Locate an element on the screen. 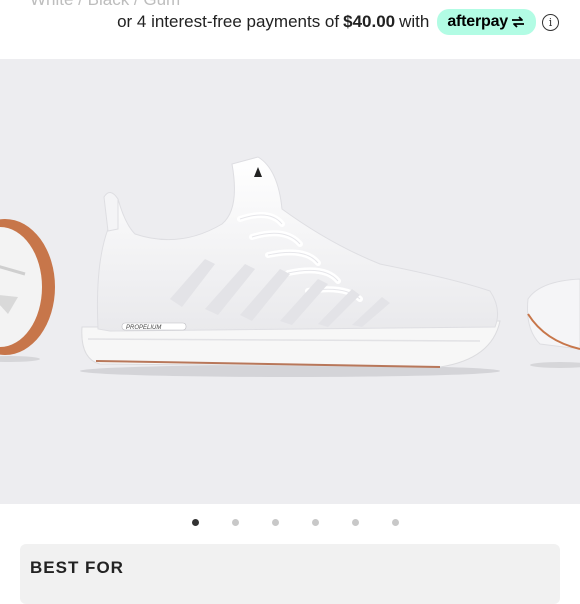 The image size is (580, 604). afterpay-badge: afterpay is located at coordinates (486, 22).